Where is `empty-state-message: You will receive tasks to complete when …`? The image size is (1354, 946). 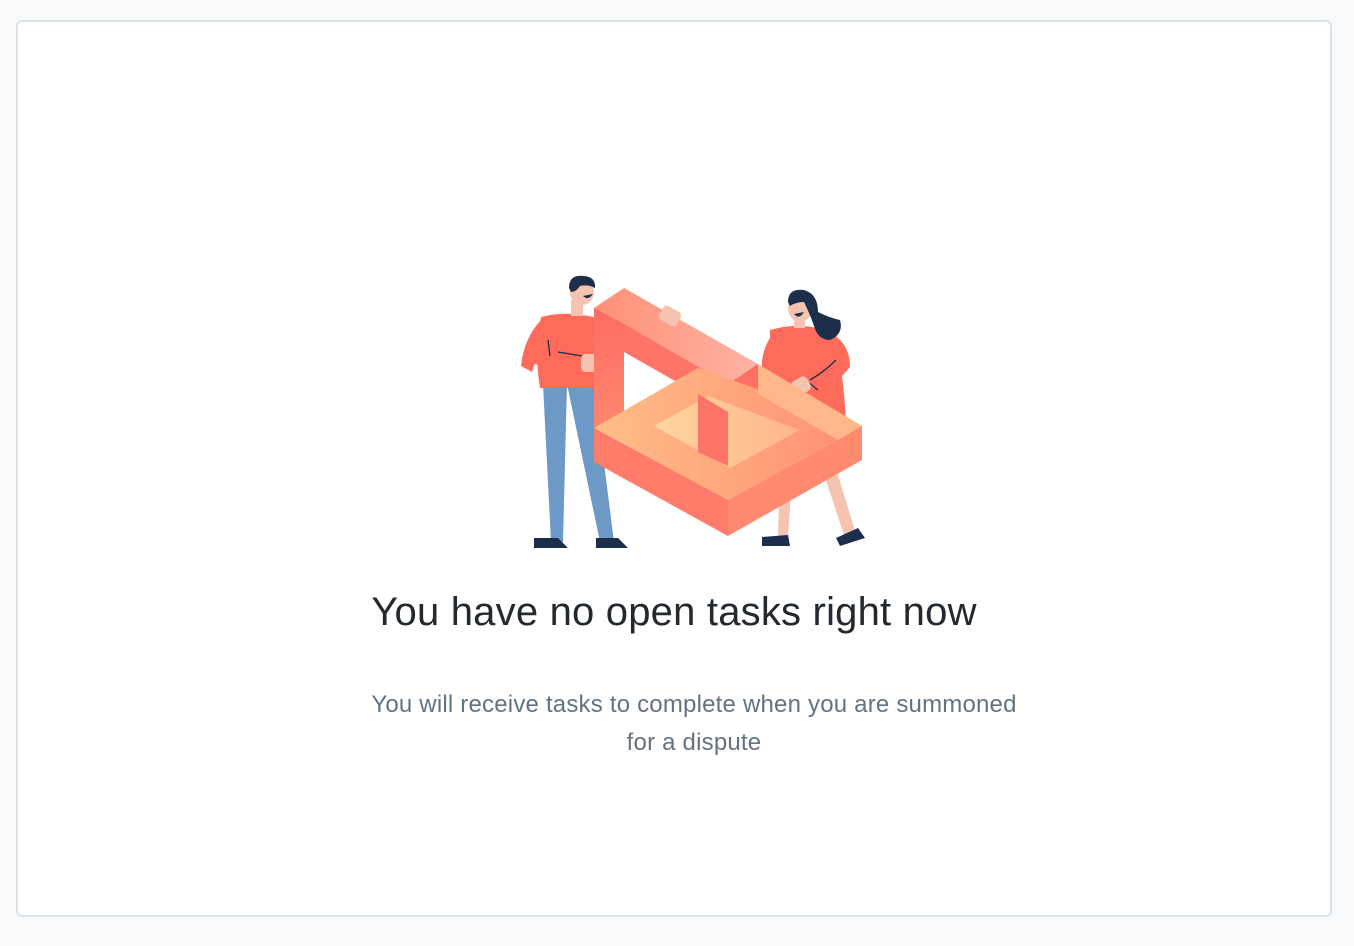
empty-state-message: You will receive tasks to complete when … is located at coordinates (694, 723).